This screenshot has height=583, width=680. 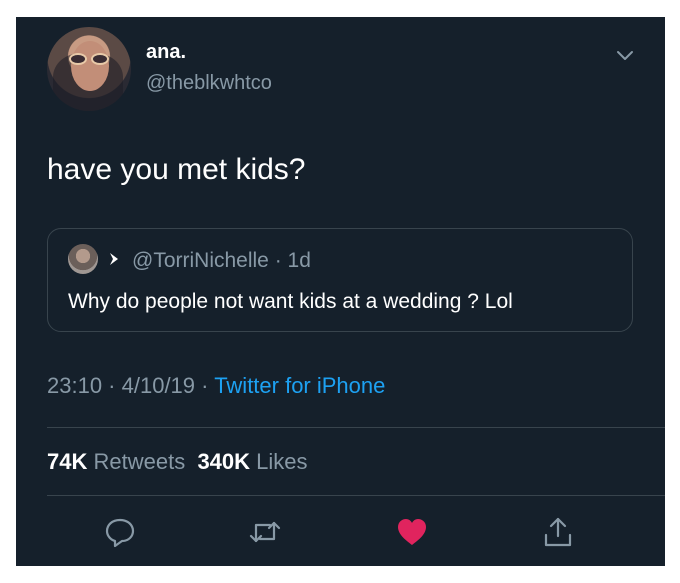 I want to click on quoted-handle: @TorriNichelle, so click(x=200, y=260).